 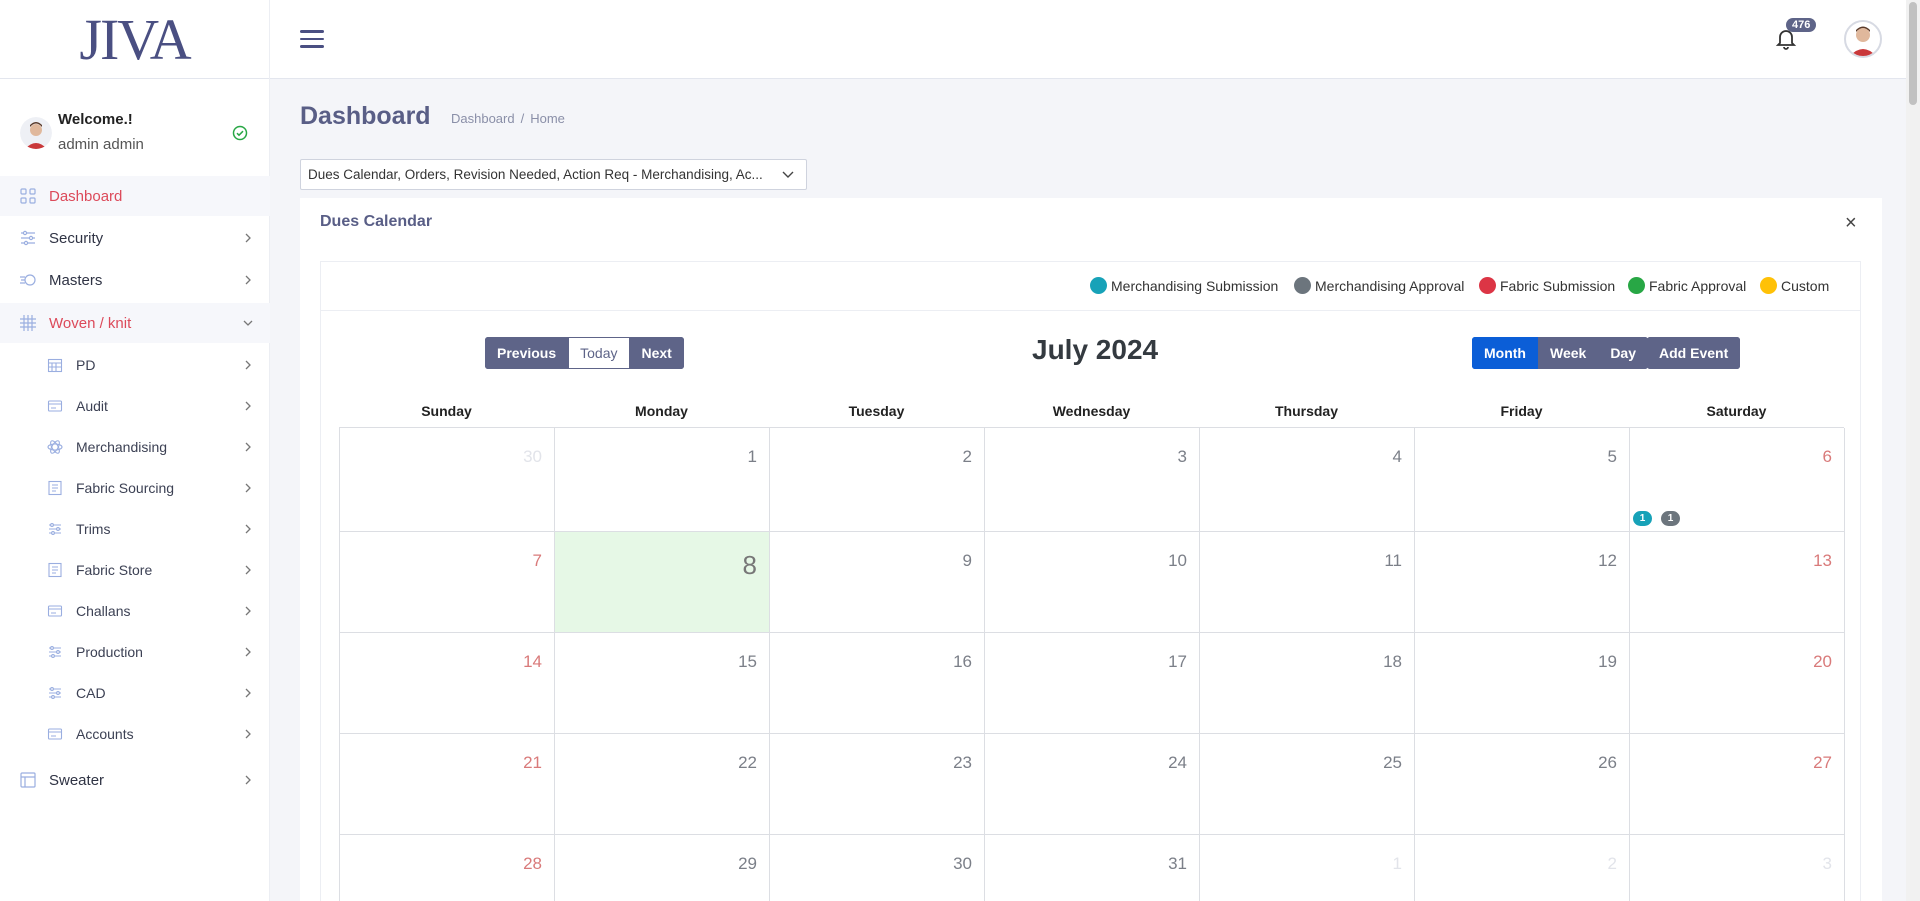 I want to click on previous-button: Previous, so click(x=527, y=353).